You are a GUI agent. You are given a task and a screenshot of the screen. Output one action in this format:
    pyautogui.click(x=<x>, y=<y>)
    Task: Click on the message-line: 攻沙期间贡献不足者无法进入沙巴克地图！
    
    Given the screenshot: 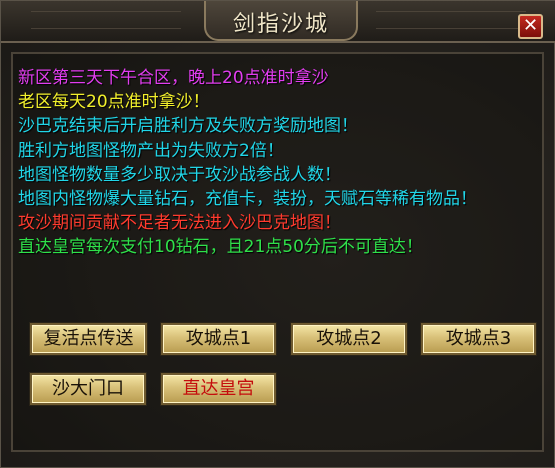 What is the action you would take?
    pyautogui.click(x=179, y=223)
    